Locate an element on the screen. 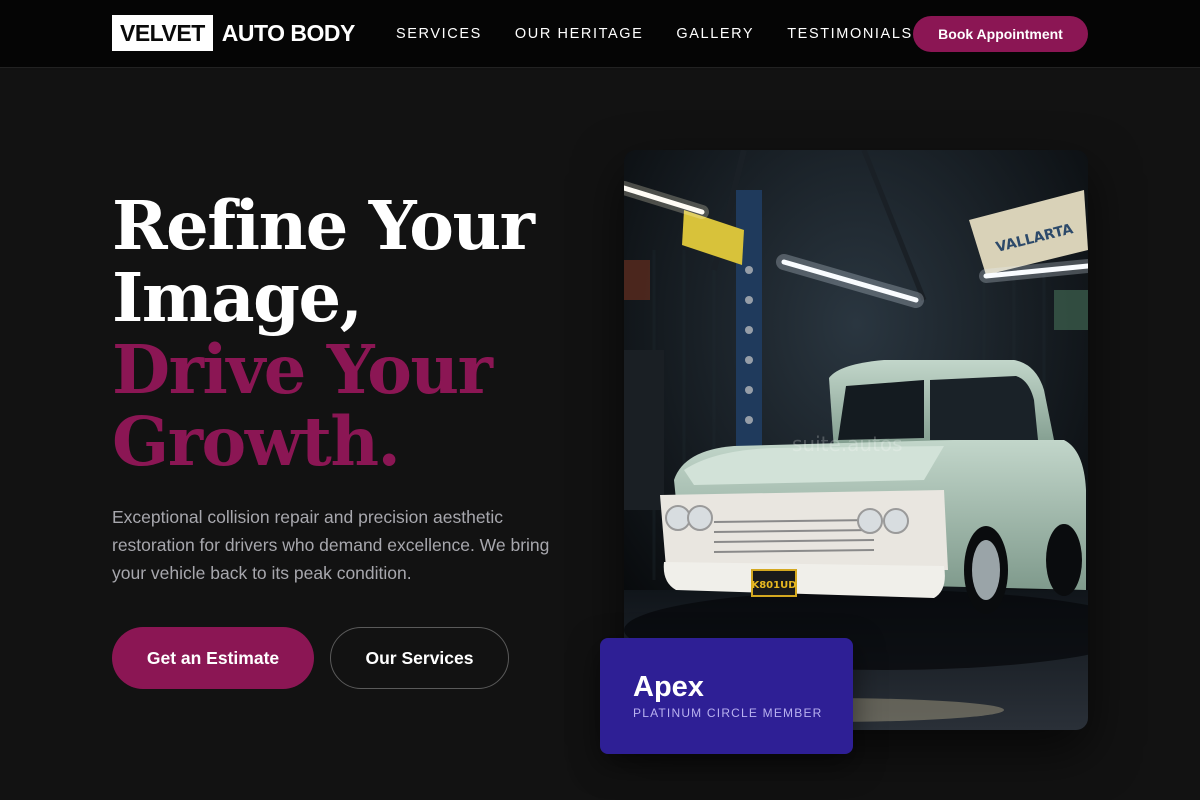  nav-link-gallery: GALLERY is located at coordinates (715, 34).